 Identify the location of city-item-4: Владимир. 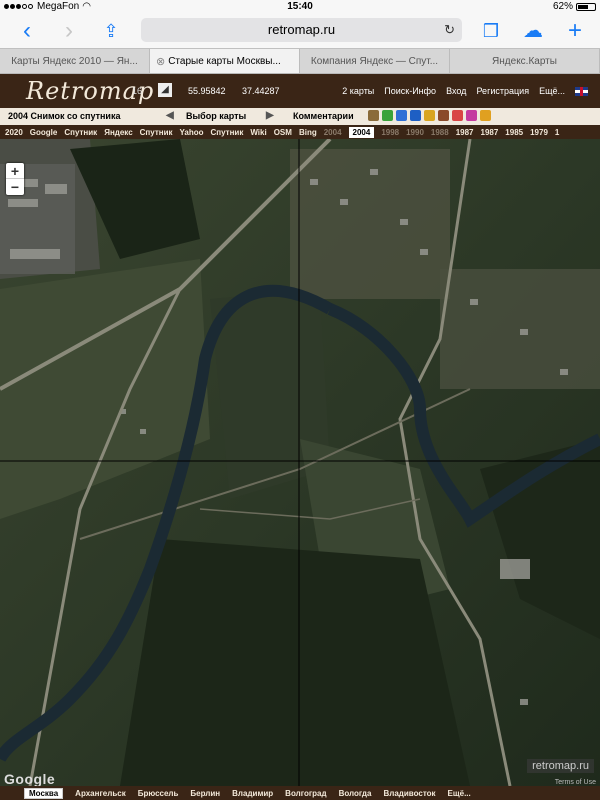
(252, 793).